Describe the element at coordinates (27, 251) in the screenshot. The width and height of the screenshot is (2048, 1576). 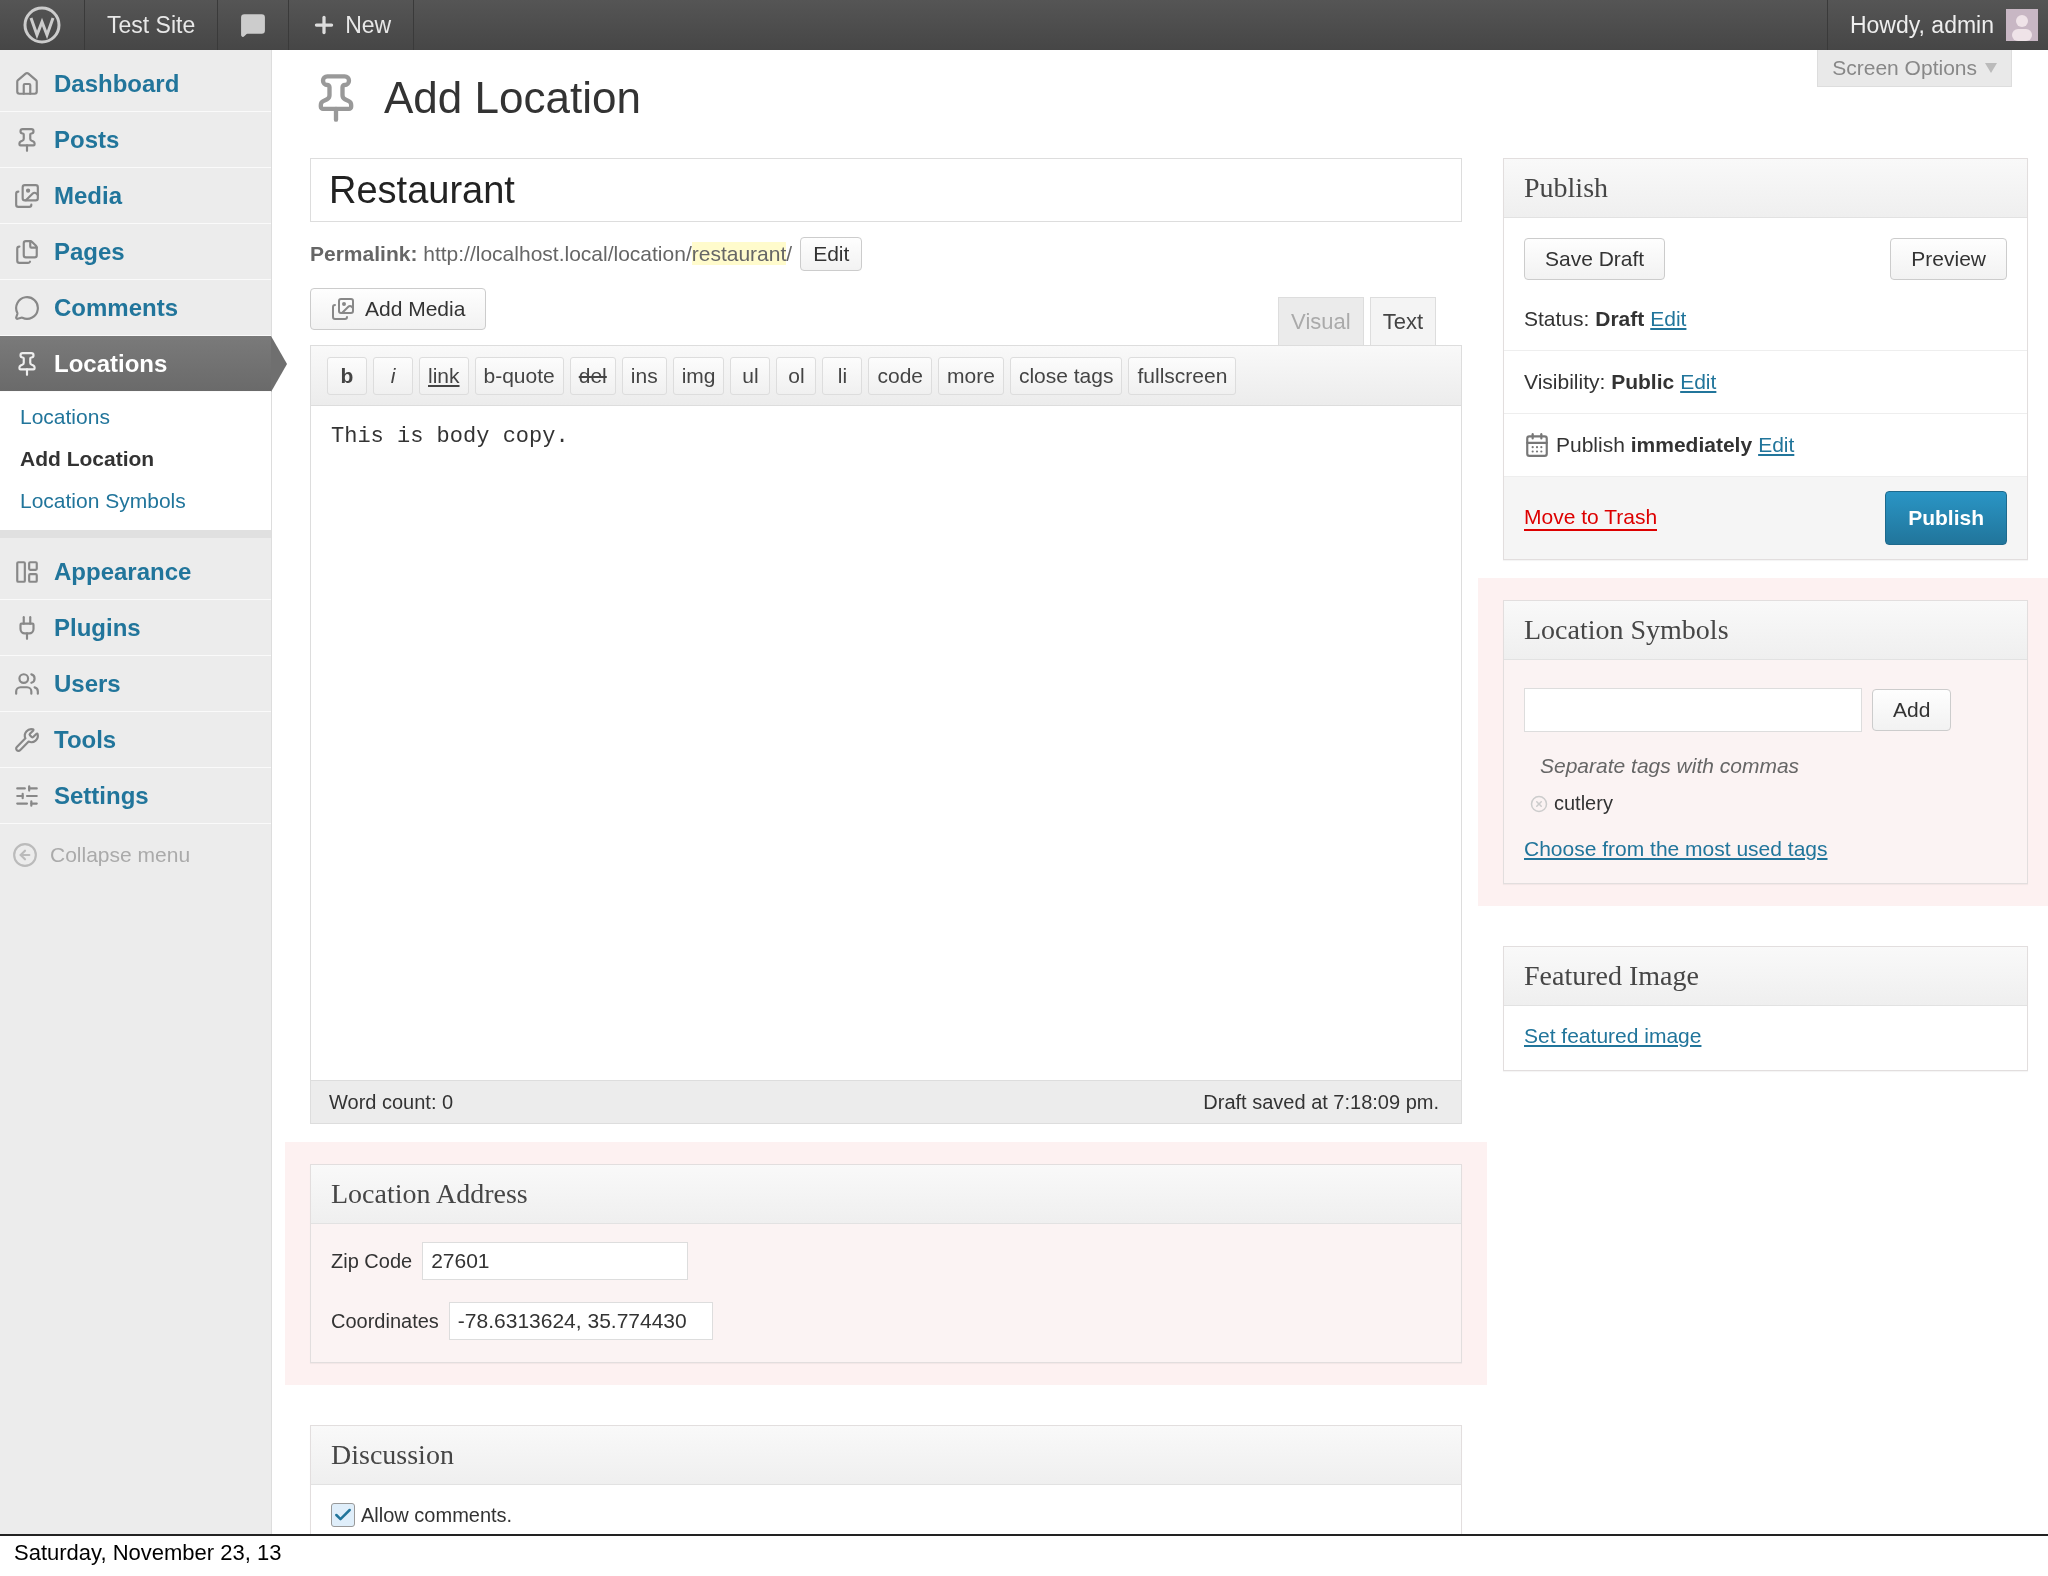
I see `pages-icon` at that location.